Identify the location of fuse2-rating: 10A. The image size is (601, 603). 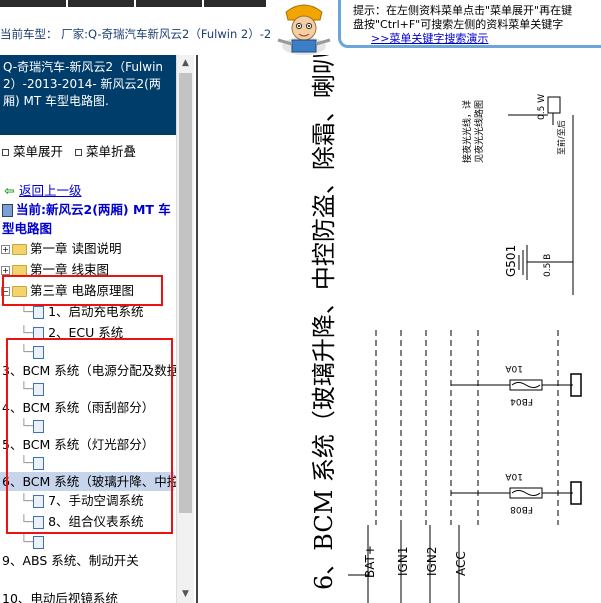
(514, 476).